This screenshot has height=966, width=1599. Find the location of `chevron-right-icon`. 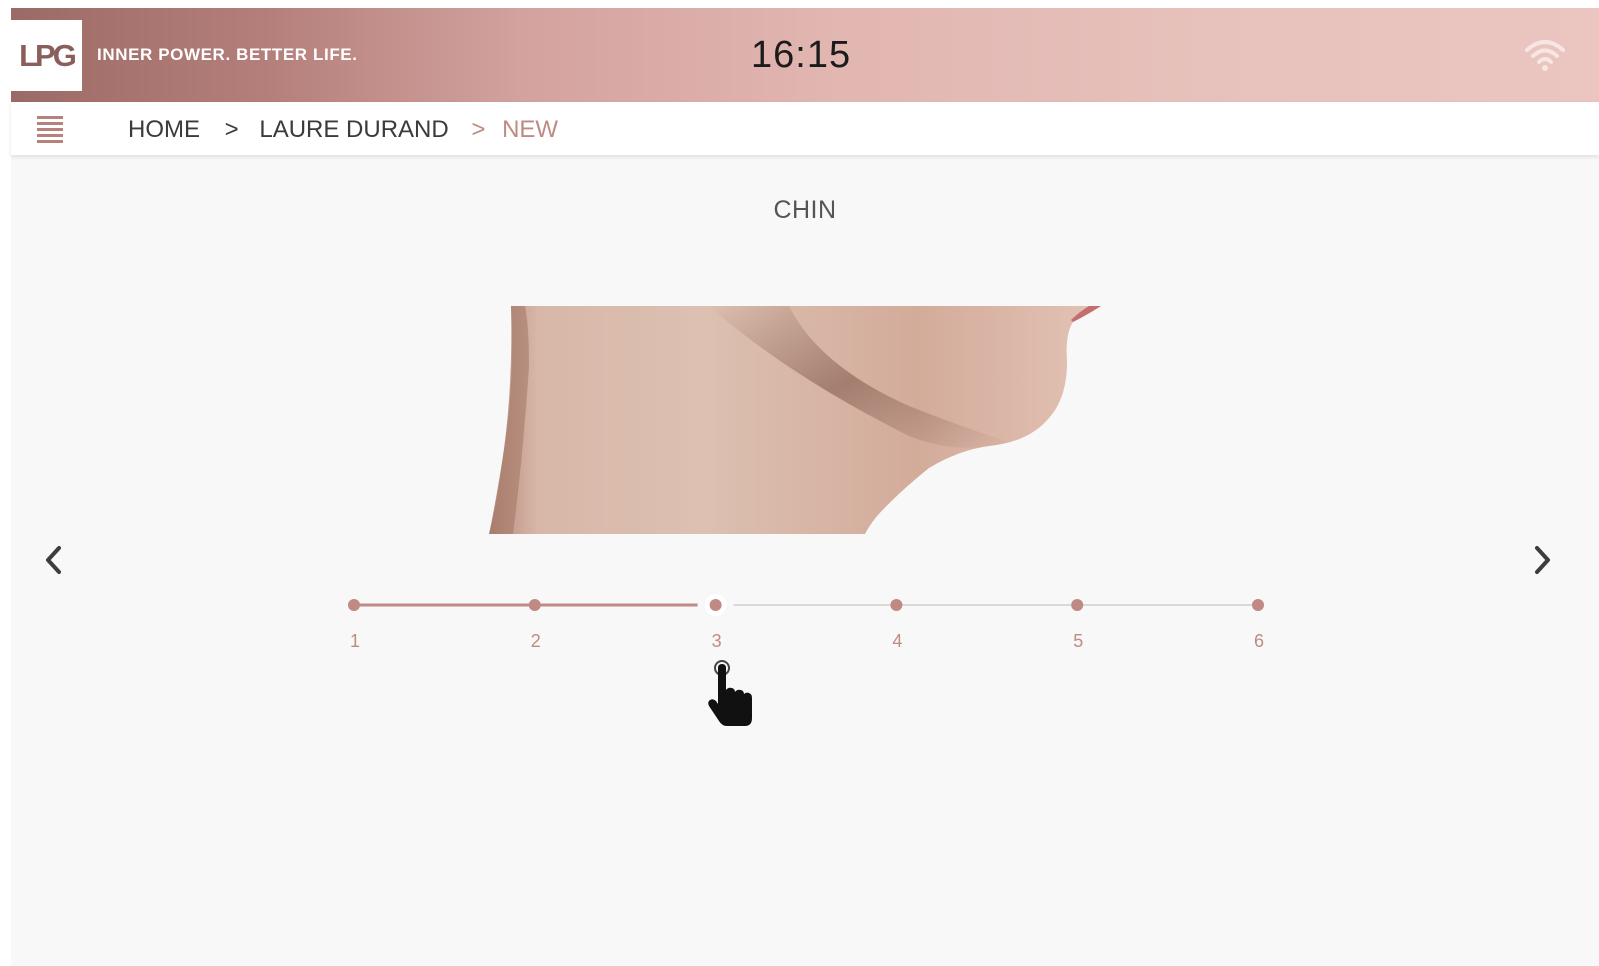

chevron-right-icon is located at coordinates (1542, 560).